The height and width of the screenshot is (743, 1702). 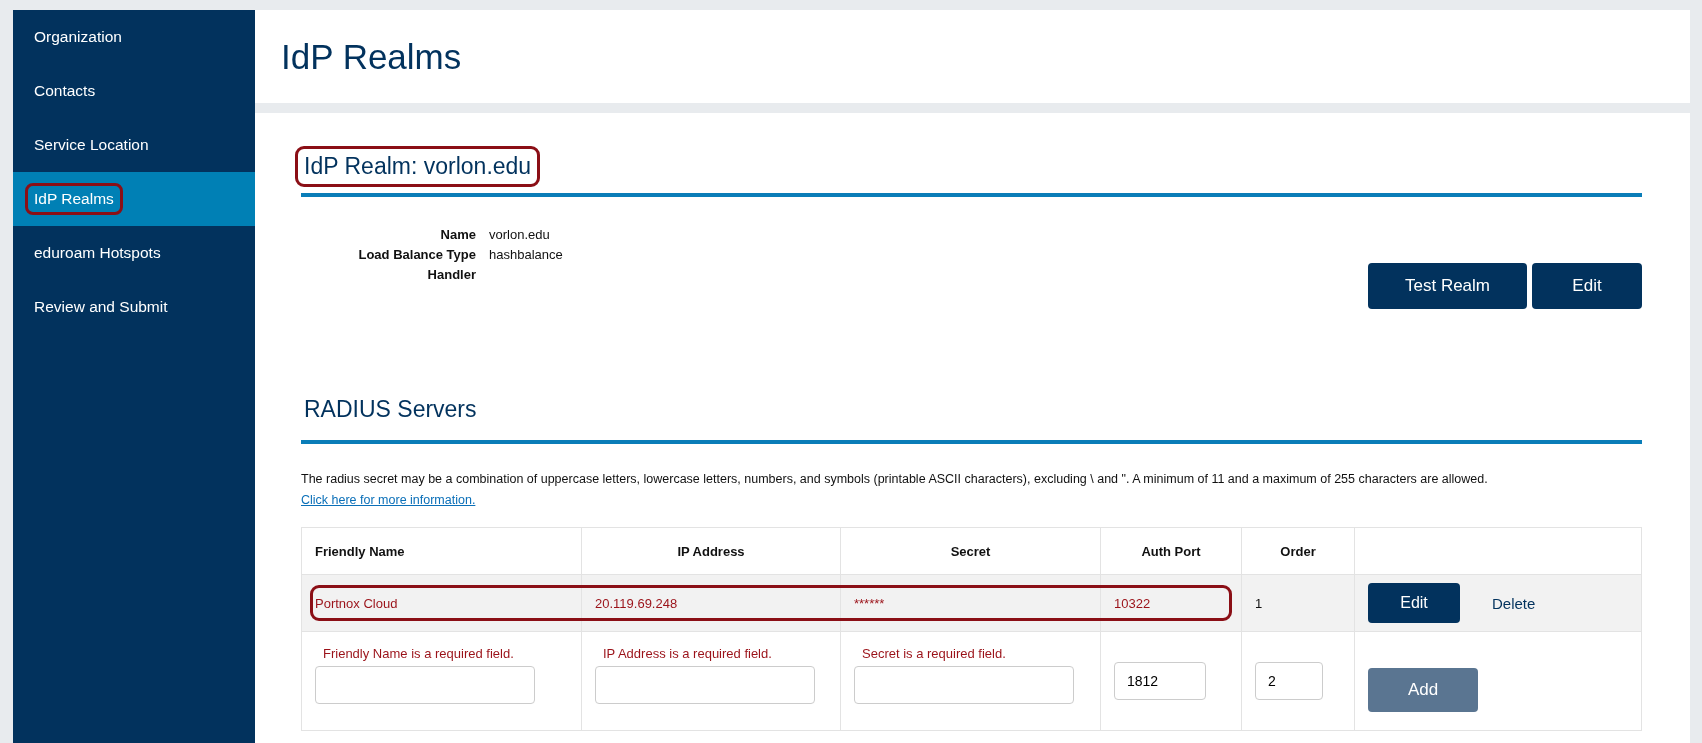 What do you see at coordinates (895, 490) in the screenshot?
I see `info-paragraph: The radius secret may be a combination of uppercase letters, lowercase letters, numbers, and symbols (printable ASCII characters), excluding \ and ". A minimum of 11 and a maximum of 255 characters are allowed. Click here for more information.` at bounding box center [895, 490].